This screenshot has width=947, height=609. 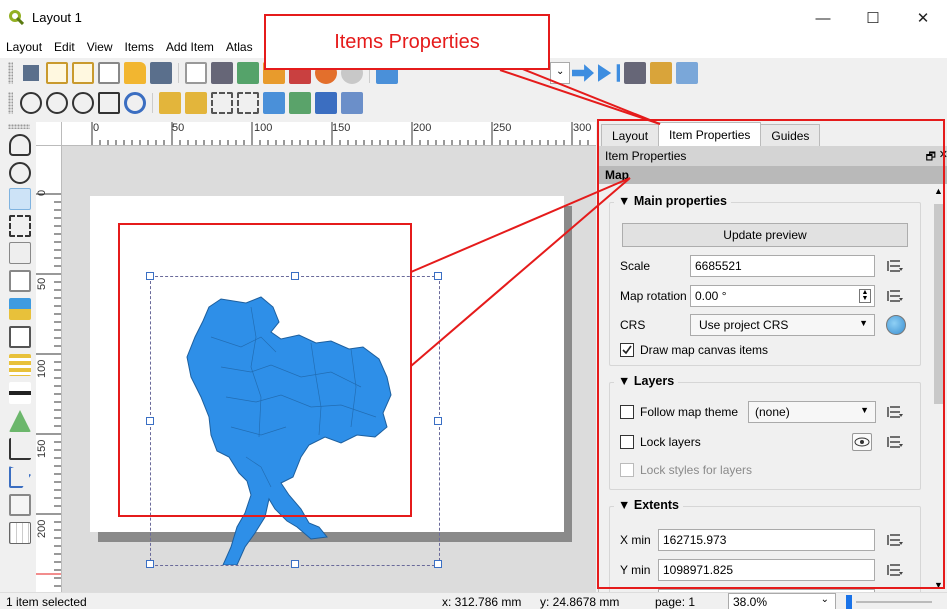 I want to click on xmin-input: 162715.973, so click(x=766, y=540).